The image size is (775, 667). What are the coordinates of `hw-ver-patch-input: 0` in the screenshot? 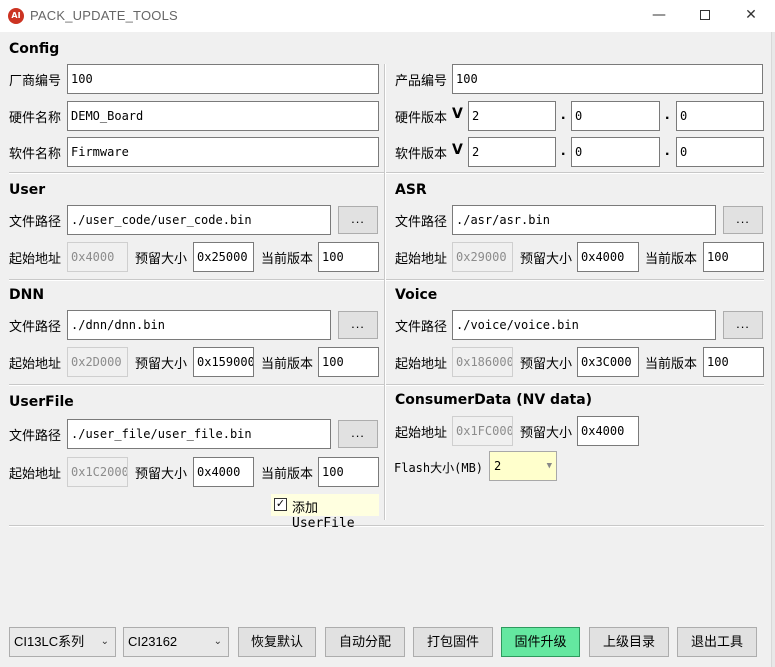 It's located at (720, 116).